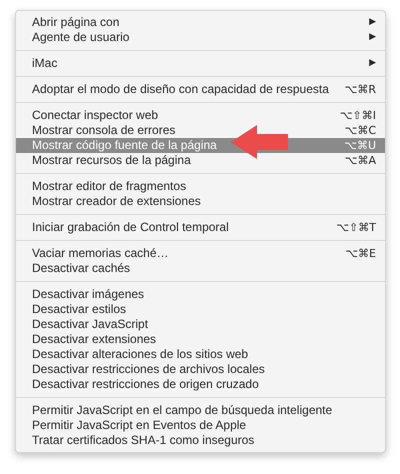 This screenshot has width=400, height=474. What do you see at coordinates (200, 440) in the screenshot?
I see `menu-item: Tratar certificados SHA-1 como inseguros` at bounding box center [200, 440].